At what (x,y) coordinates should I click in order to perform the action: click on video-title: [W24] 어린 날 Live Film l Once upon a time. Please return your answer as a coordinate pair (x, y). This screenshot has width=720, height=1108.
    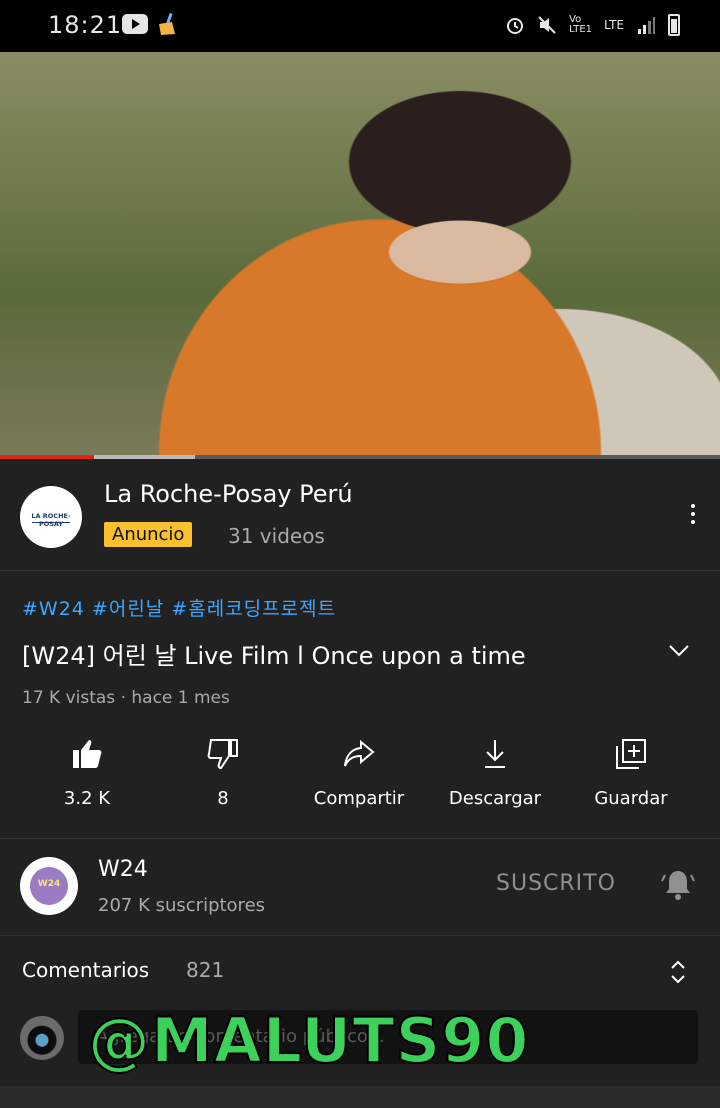
    Looking at the image, I should click on (332, 653).